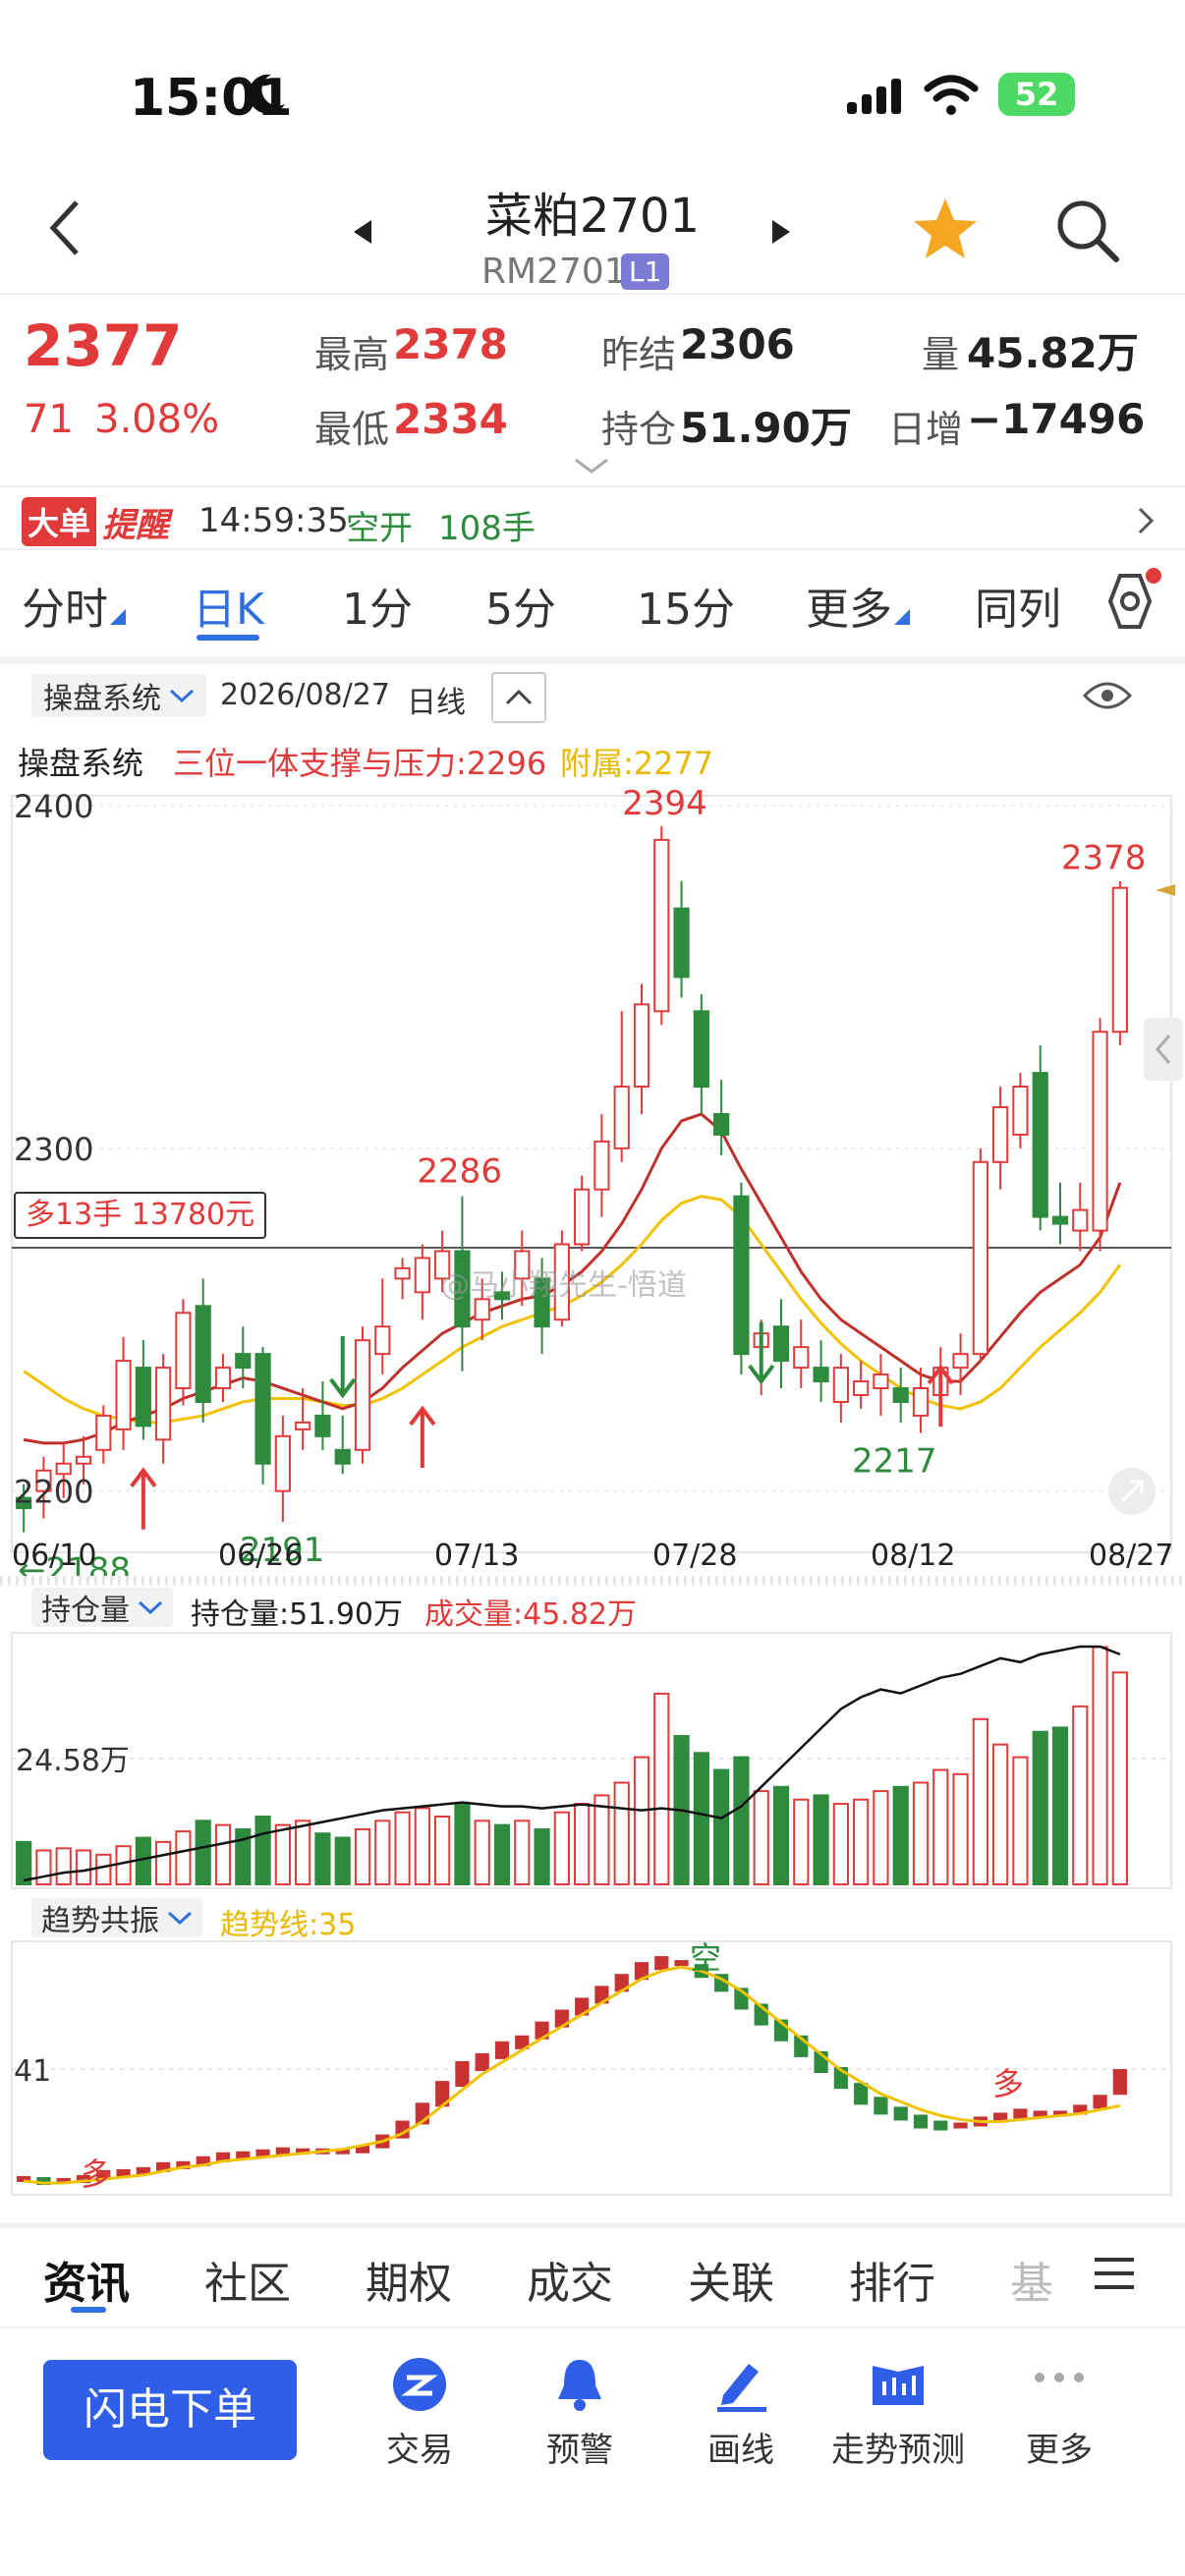 The height and width of the screenshot is (2576, 1185). I want to click on action-draw: 画线, so click(741, 2447).